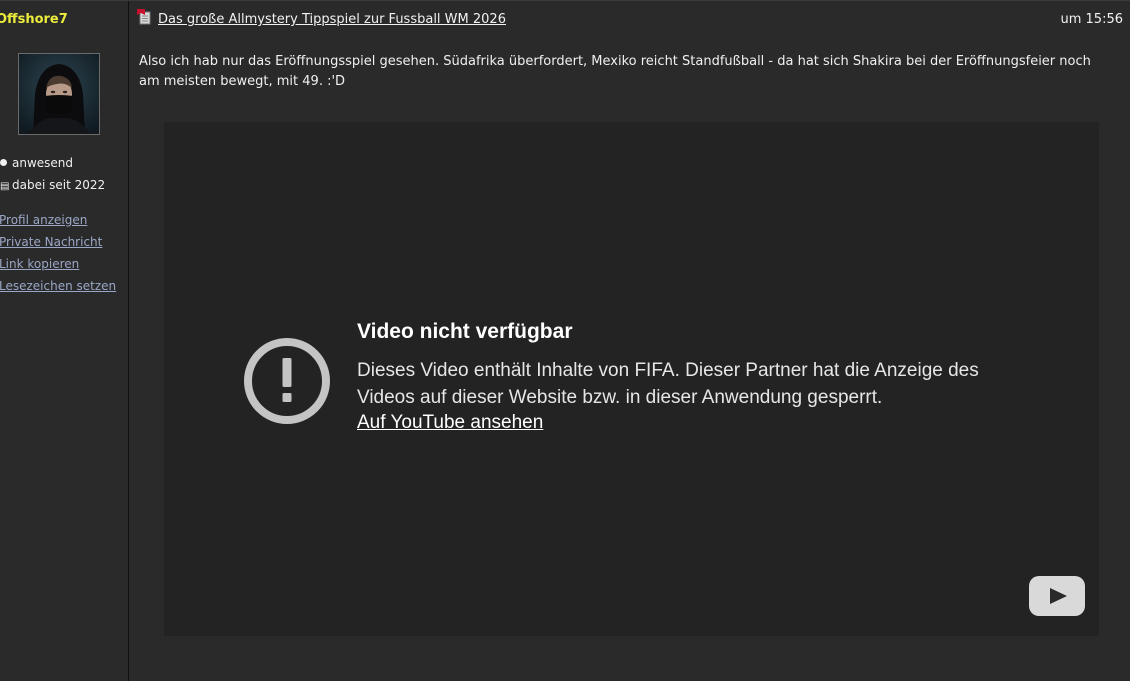 This screenshot has width=1130, height=681. Describe the element at coordinates (1092, 19) in the screenshot. I see `post-timestamp: um 15:56` at that location.